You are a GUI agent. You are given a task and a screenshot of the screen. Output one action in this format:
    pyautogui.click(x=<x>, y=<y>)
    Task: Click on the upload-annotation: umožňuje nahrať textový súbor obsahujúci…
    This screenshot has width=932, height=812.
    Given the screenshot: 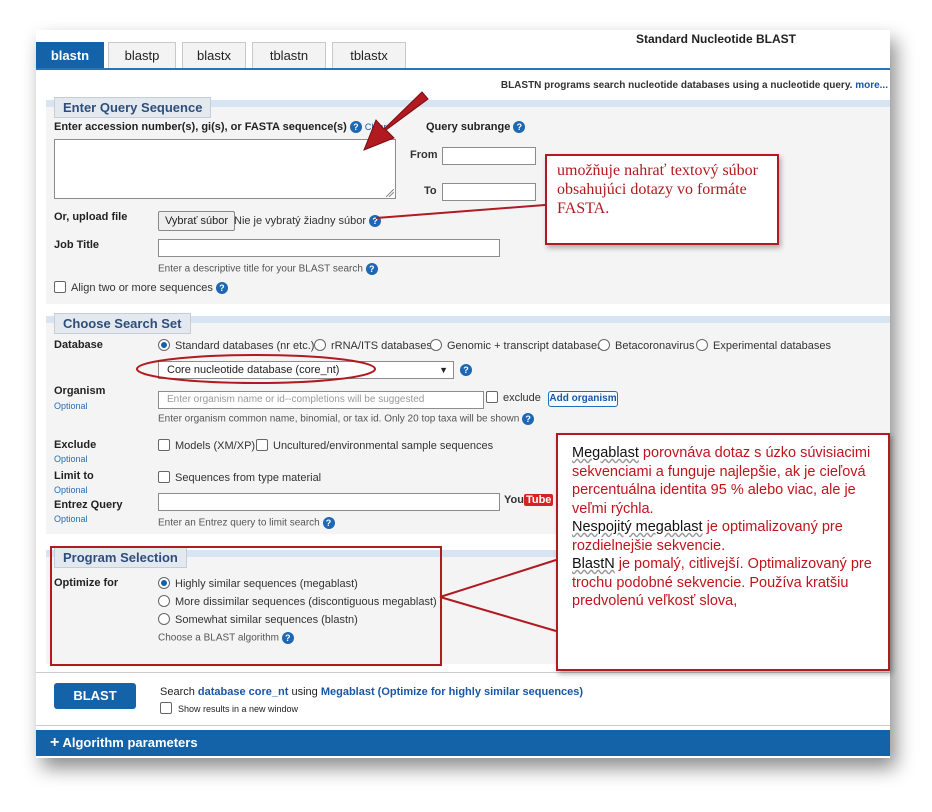 What is the action you would take?
    pyautogui.click(x=662, y=199)
    